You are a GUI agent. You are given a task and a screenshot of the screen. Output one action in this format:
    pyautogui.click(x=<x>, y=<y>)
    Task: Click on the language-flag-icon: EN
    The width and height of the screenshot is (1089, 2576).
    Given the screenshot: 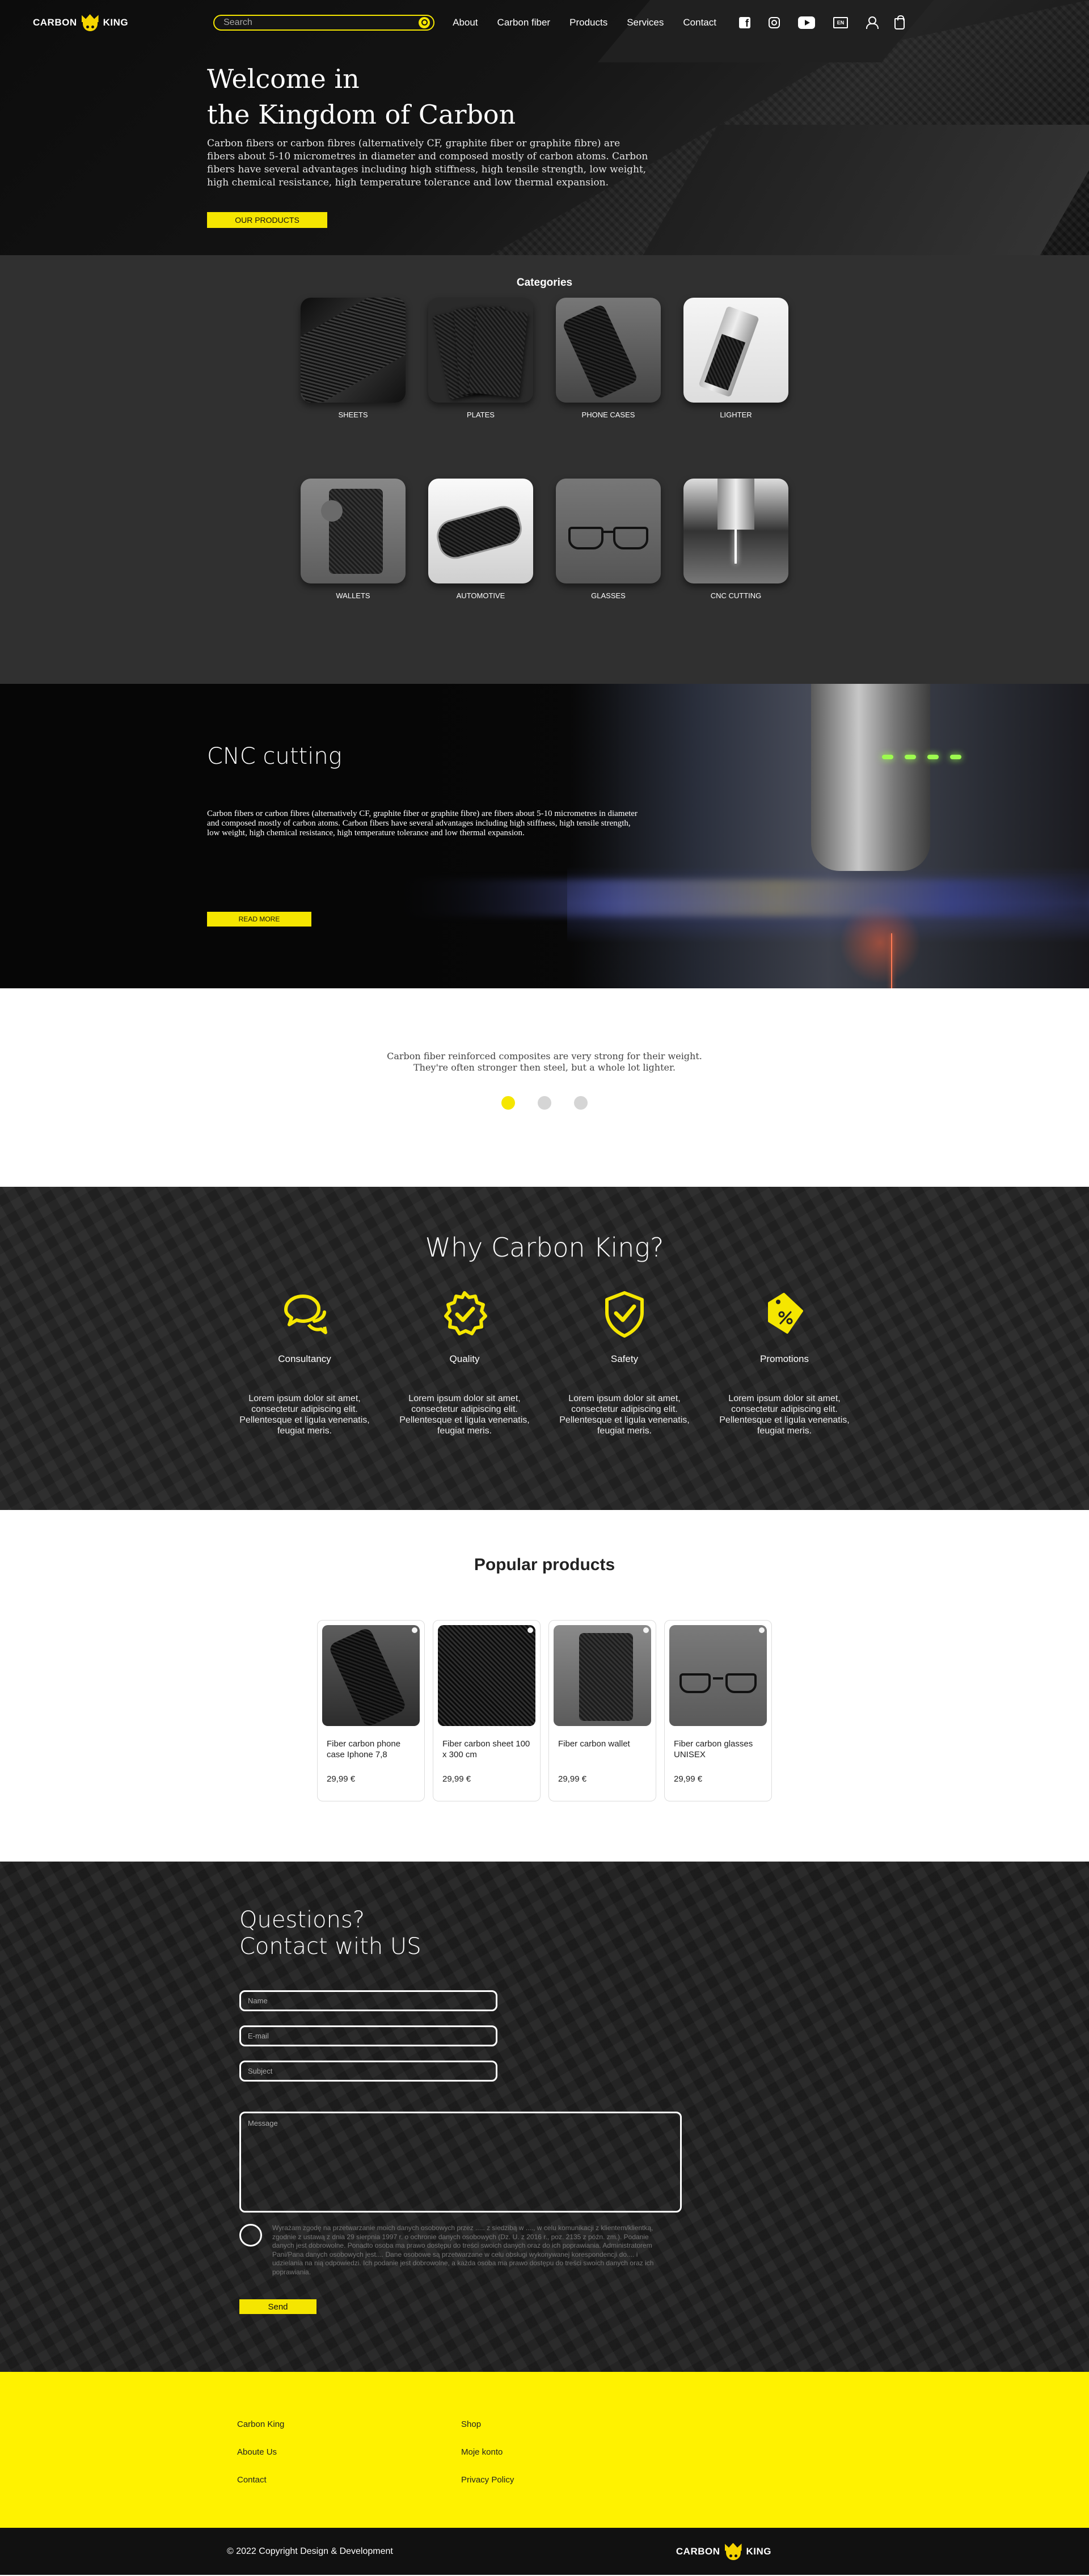 What is the action you would take?
    pyautogui.click(x=840, y=22)
    